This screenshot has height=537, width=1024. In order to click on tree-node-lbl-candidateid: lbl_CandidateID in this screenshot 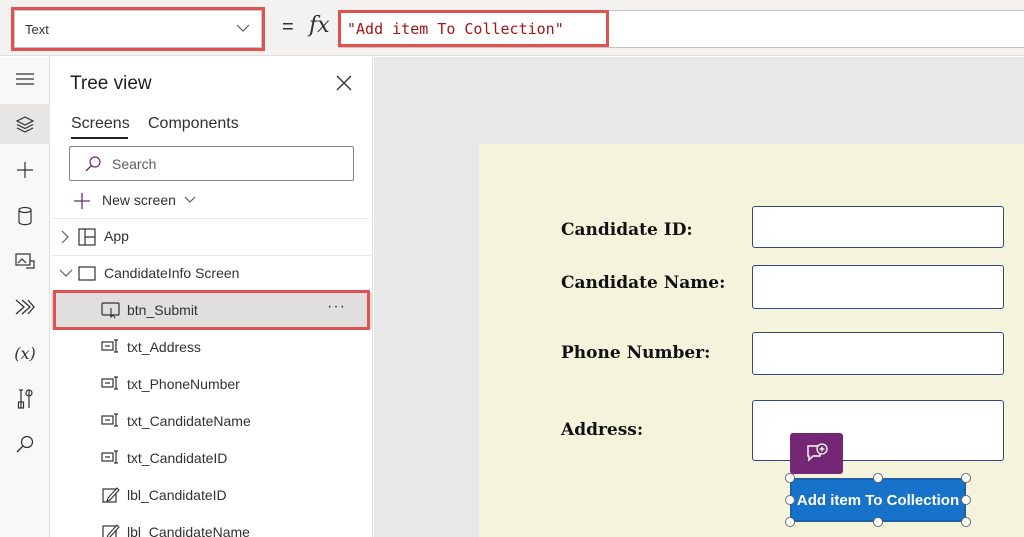, I will do `click(212, 495)`.